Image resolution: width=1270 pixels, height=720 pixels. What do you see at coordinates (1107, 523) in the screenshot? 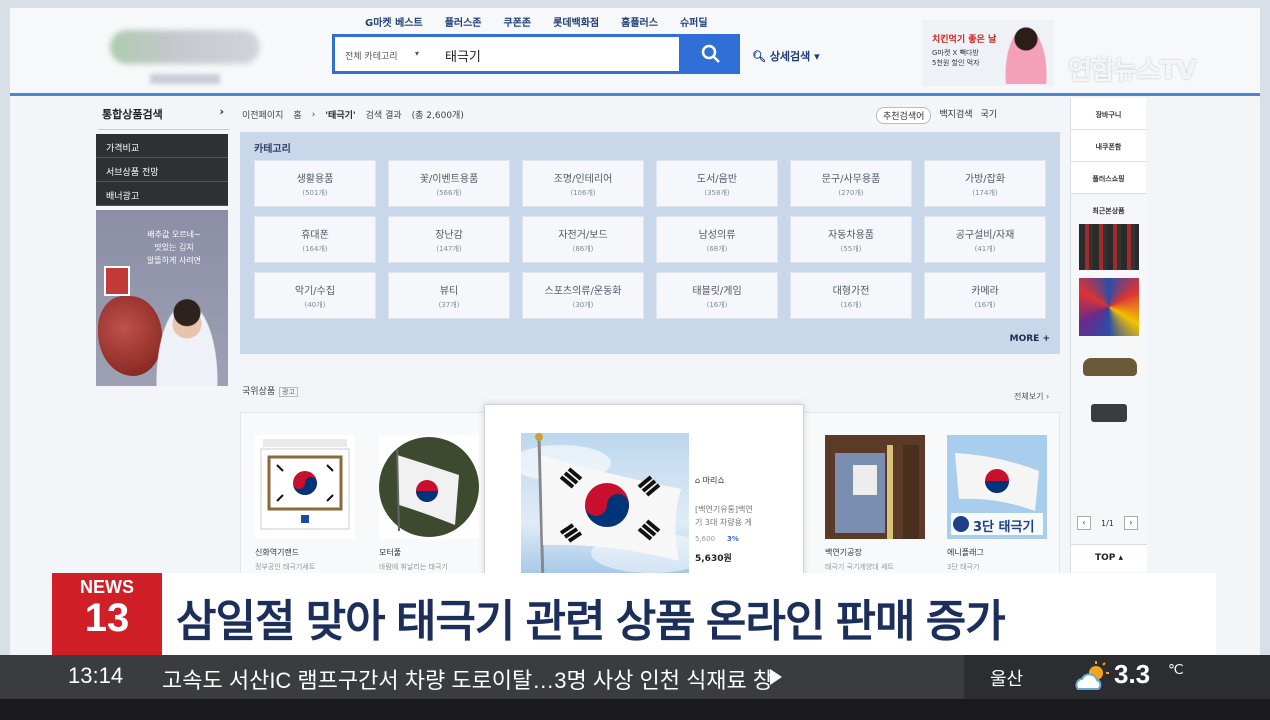
I see `page-indicator: 1/1` at bounding box center [1107, 523].